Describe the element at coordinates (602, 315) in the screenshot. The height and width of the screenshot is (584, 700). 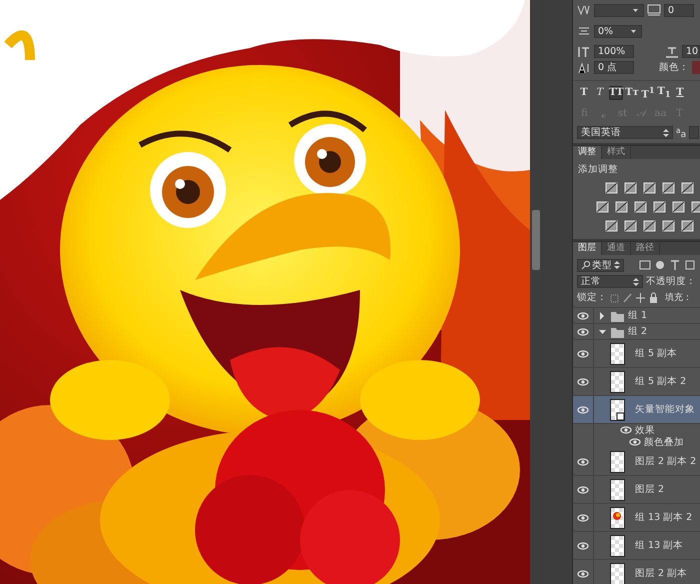
I see `collapsed-caret-icon` at that location.